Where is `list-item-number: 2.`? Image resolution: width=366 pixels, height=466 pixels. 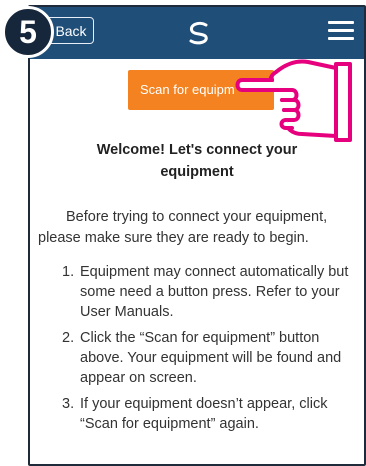 list-item-number: 2. is located at coordinates (68, 338).